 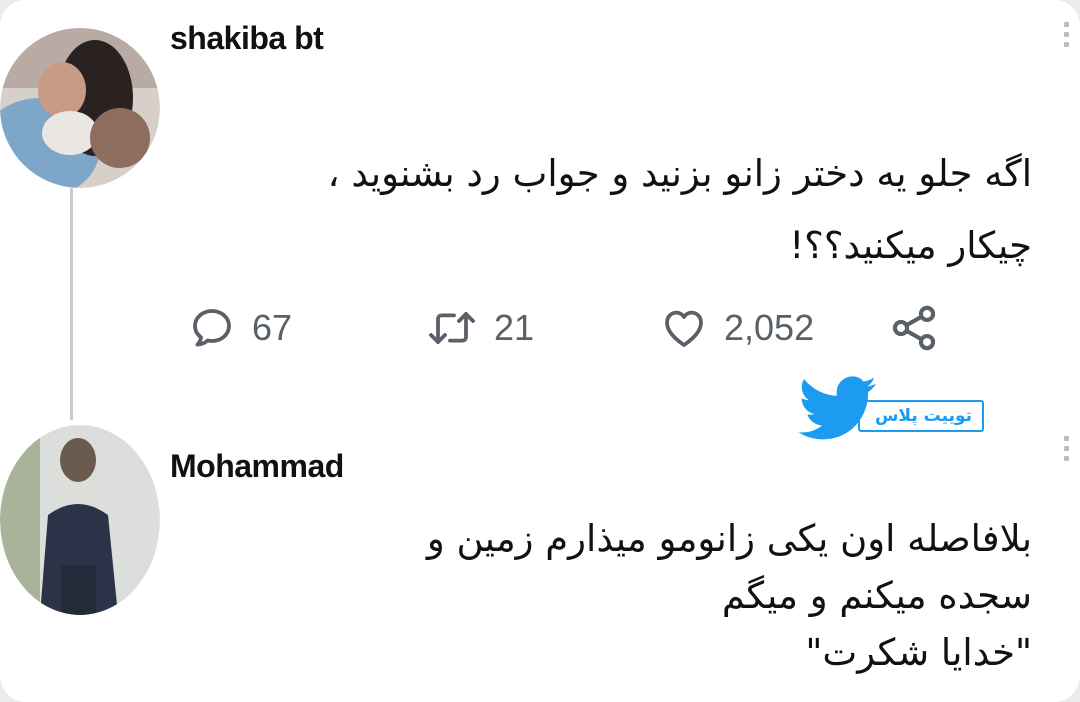 I want to click on heart-icon, so click(x=684, y=328).